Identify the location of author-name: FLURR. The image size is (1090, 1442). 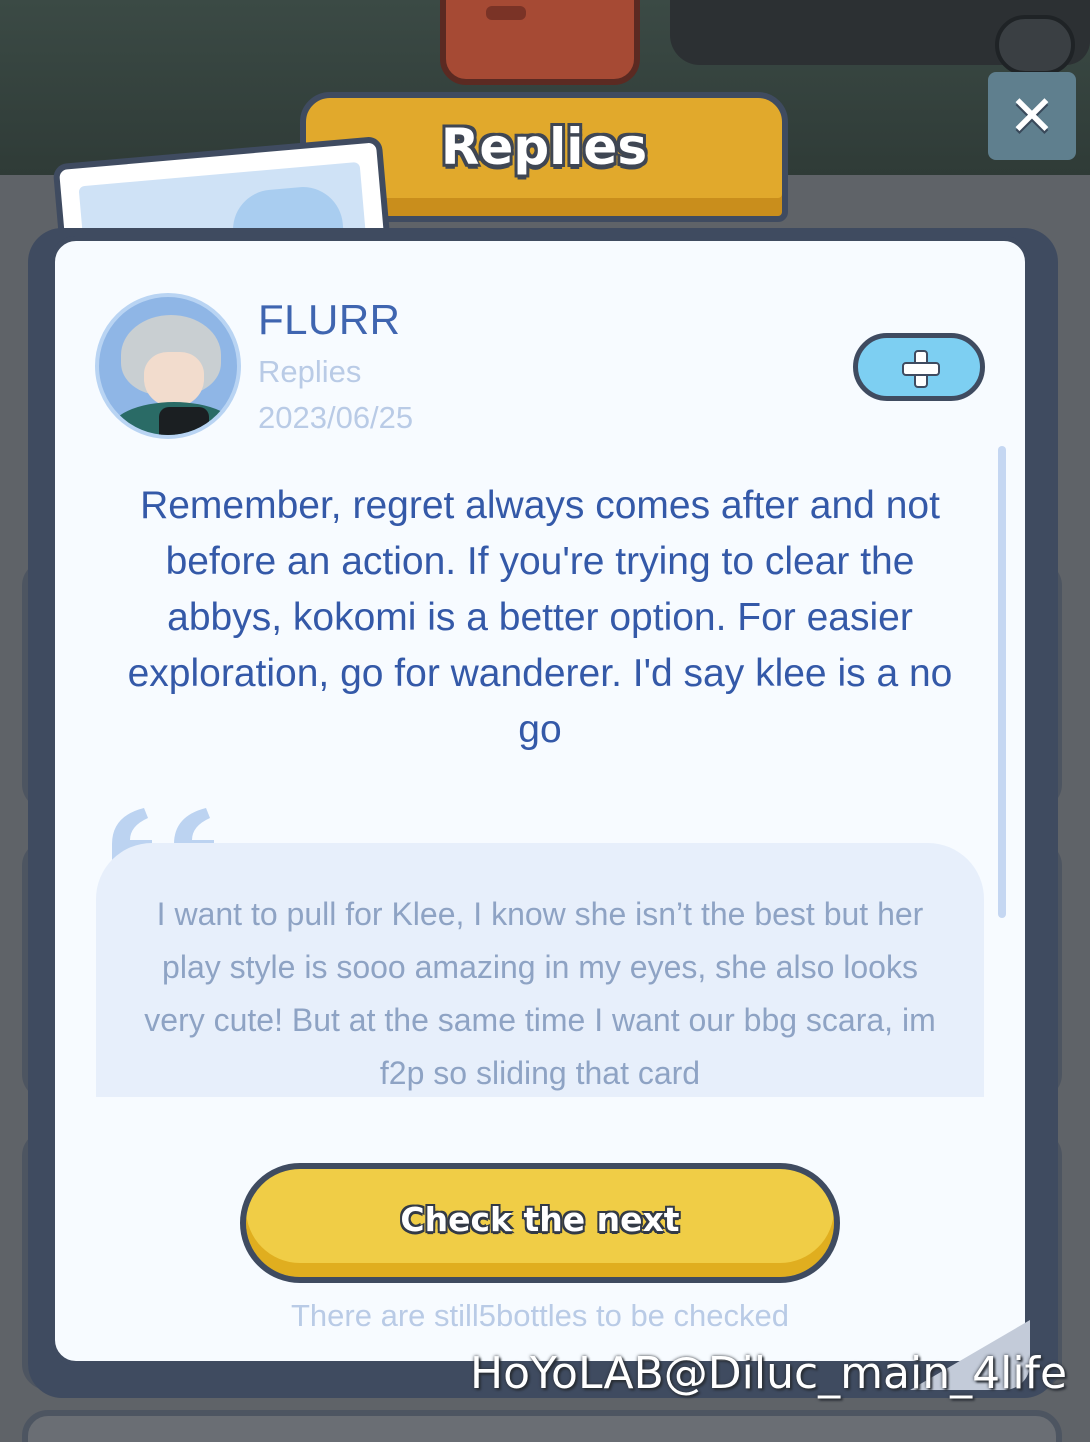
(329, 319).